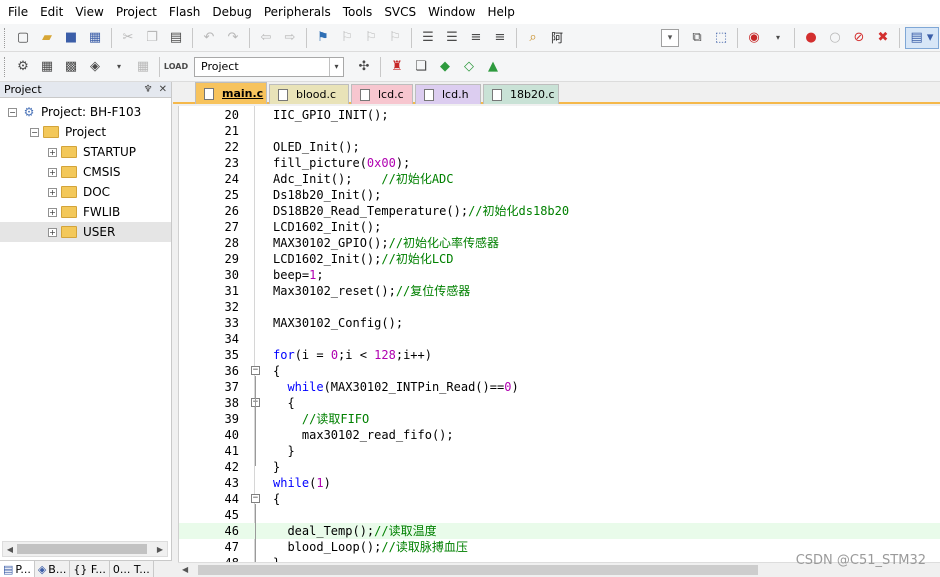 The image size is (940, 577). What do you see at coordinates (358, 12) in the screenshot?
I see `menu-tools: Tools` at bounding box center [358, 12].